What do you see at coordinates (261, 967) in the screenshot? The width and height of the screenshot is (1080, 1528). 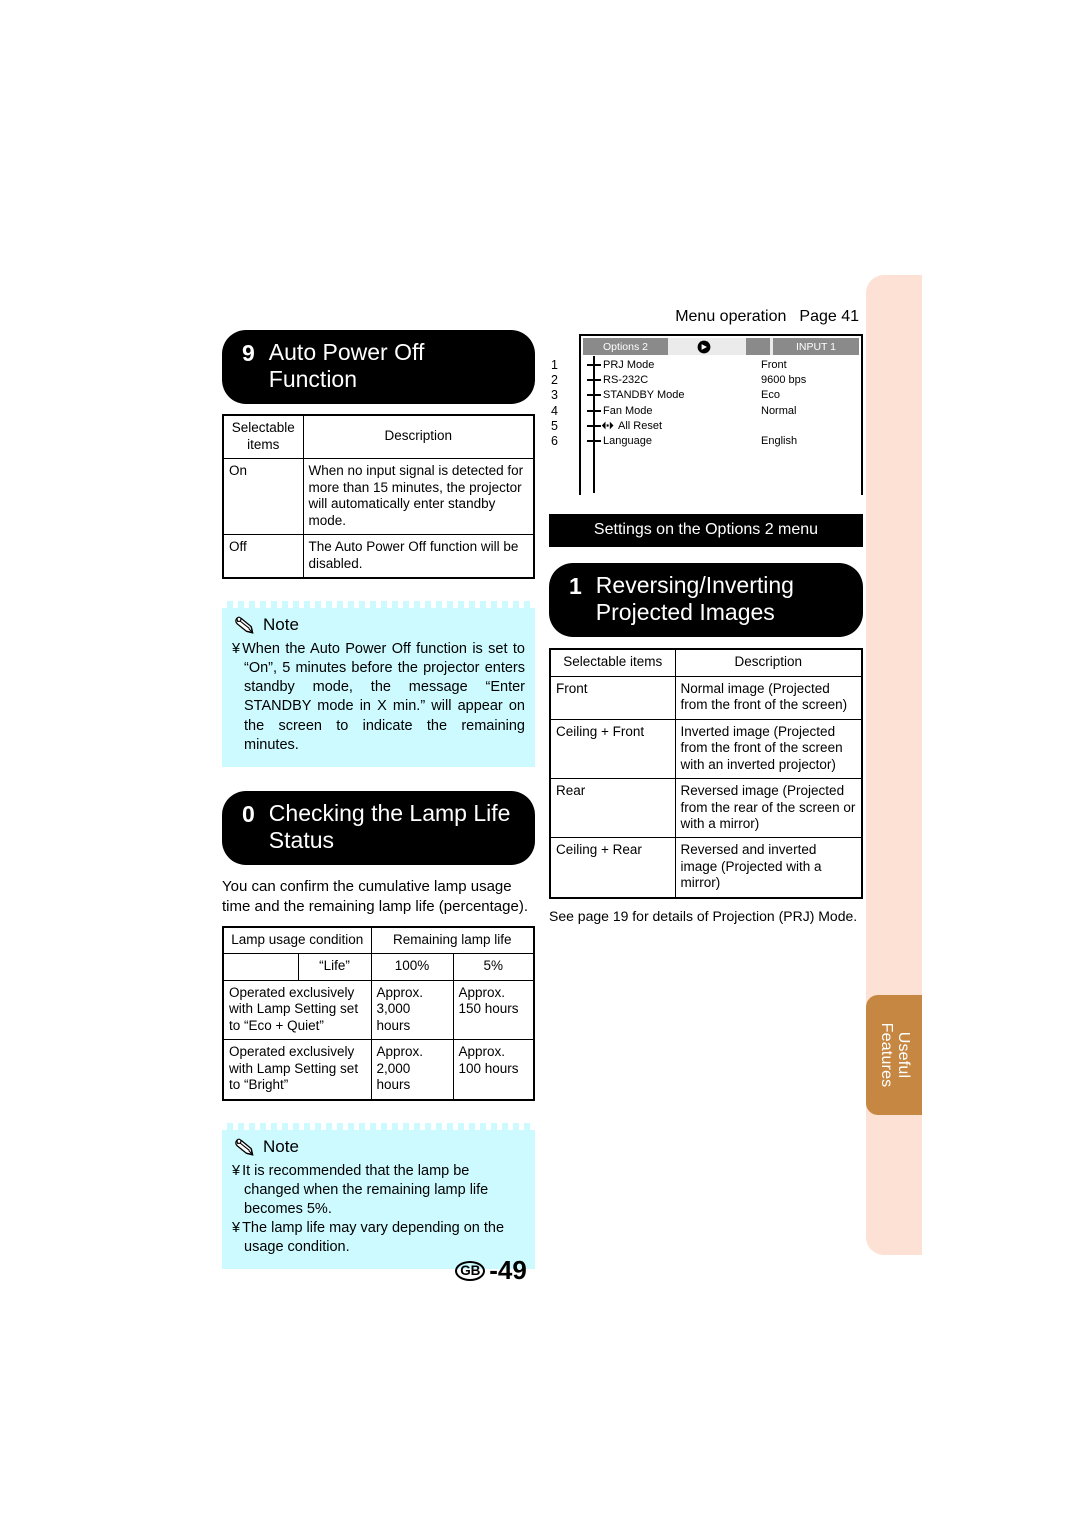 I see `cell-blank` at bounding box center [261, 967].